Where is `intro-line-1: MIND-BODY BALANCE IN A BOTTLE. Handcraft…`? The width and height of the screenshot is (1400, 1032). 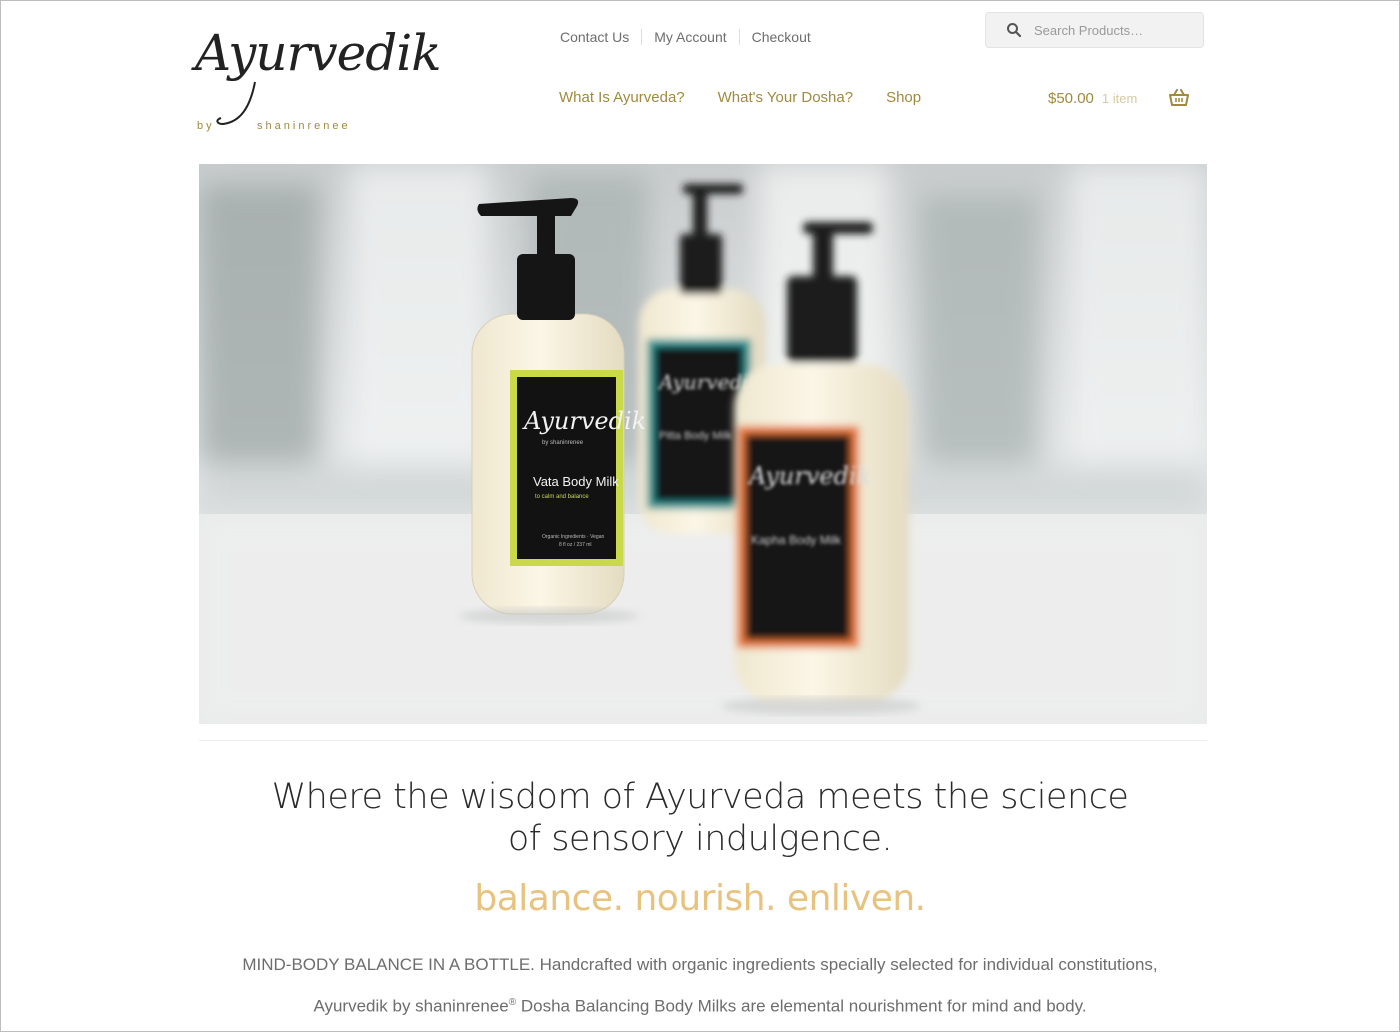
intro-line-1: MIND-BODY BALANCE IN A BOTTLE. Handcraft… is located at coordinates (700, 964).